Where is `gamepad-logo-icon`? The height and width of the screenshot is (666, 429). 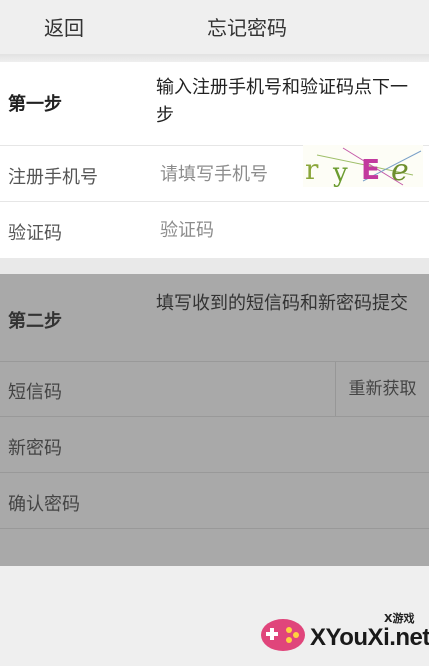
gamepad-logo-icon is located at coordinates (283, 635).